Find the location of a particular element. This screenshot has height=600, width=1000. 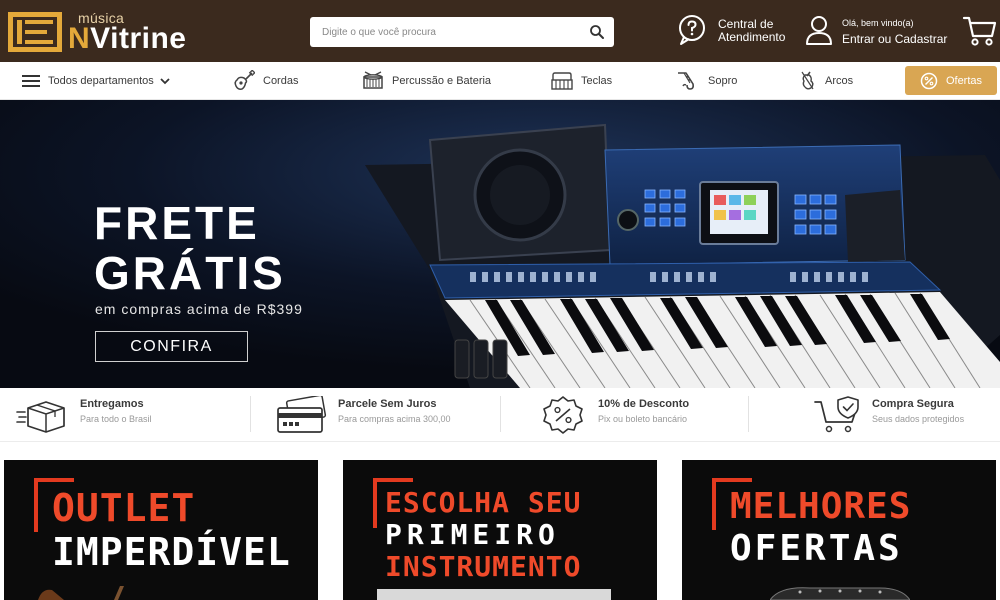

nav-item-arcos: Arcos is located at coordinates (826, 81).